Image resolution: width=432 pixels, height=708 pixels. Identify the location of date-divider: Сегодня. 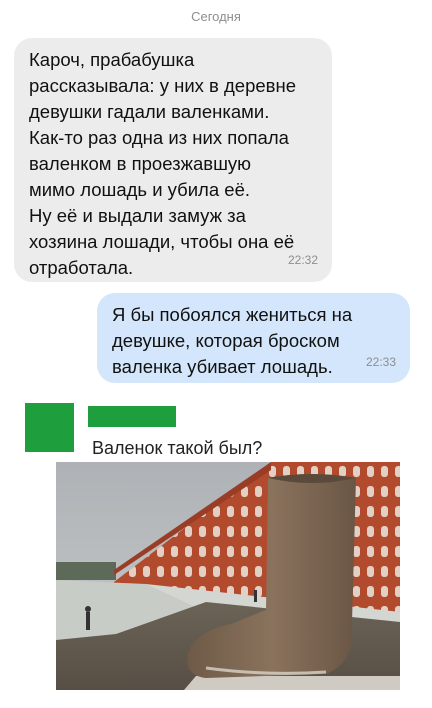
(216, 16).